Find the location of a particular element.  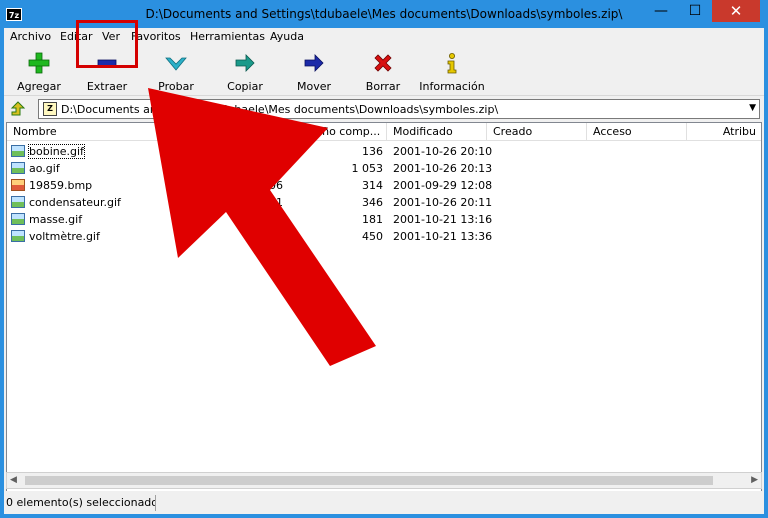

test-button-label: Probar is located at coordinates (176, 86).